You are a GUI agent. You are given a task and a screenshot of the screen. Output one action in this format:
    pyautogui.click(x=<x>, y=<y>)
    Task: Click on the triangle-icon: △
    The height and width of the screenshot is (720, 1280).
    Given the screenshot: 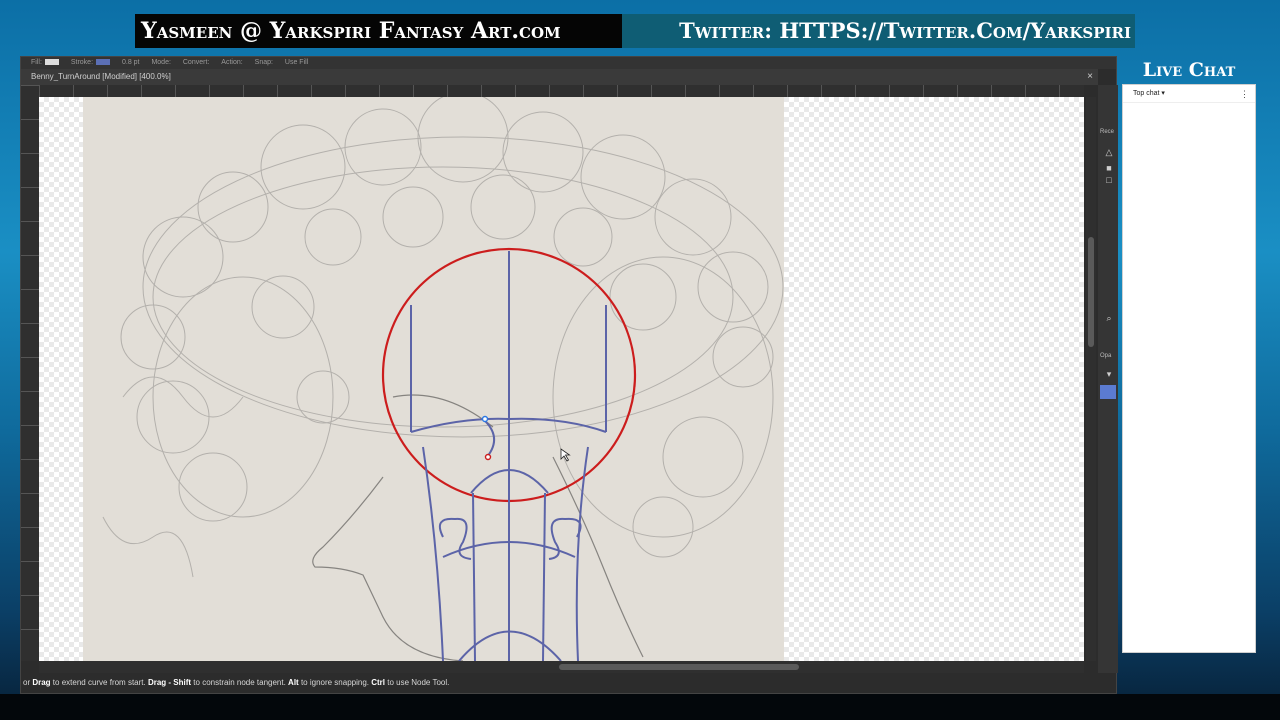 What is the action you would take?
    pyautogui.click(x=1109, y=152)
    